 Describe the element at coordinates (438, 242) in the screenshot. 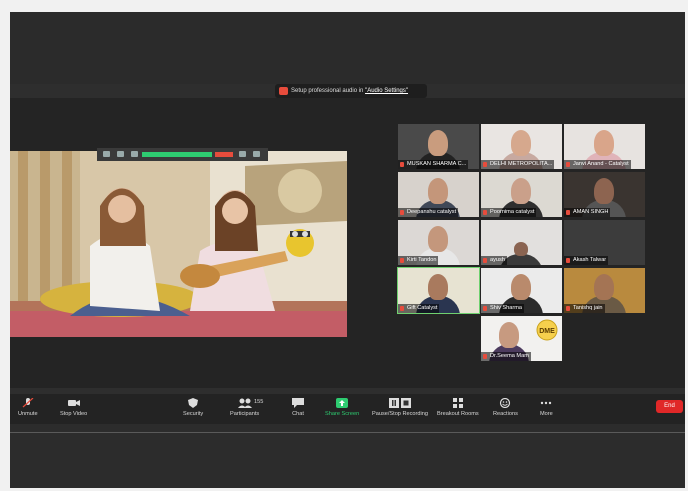

I see `participant-tile: Kirti Tandon` at that location.